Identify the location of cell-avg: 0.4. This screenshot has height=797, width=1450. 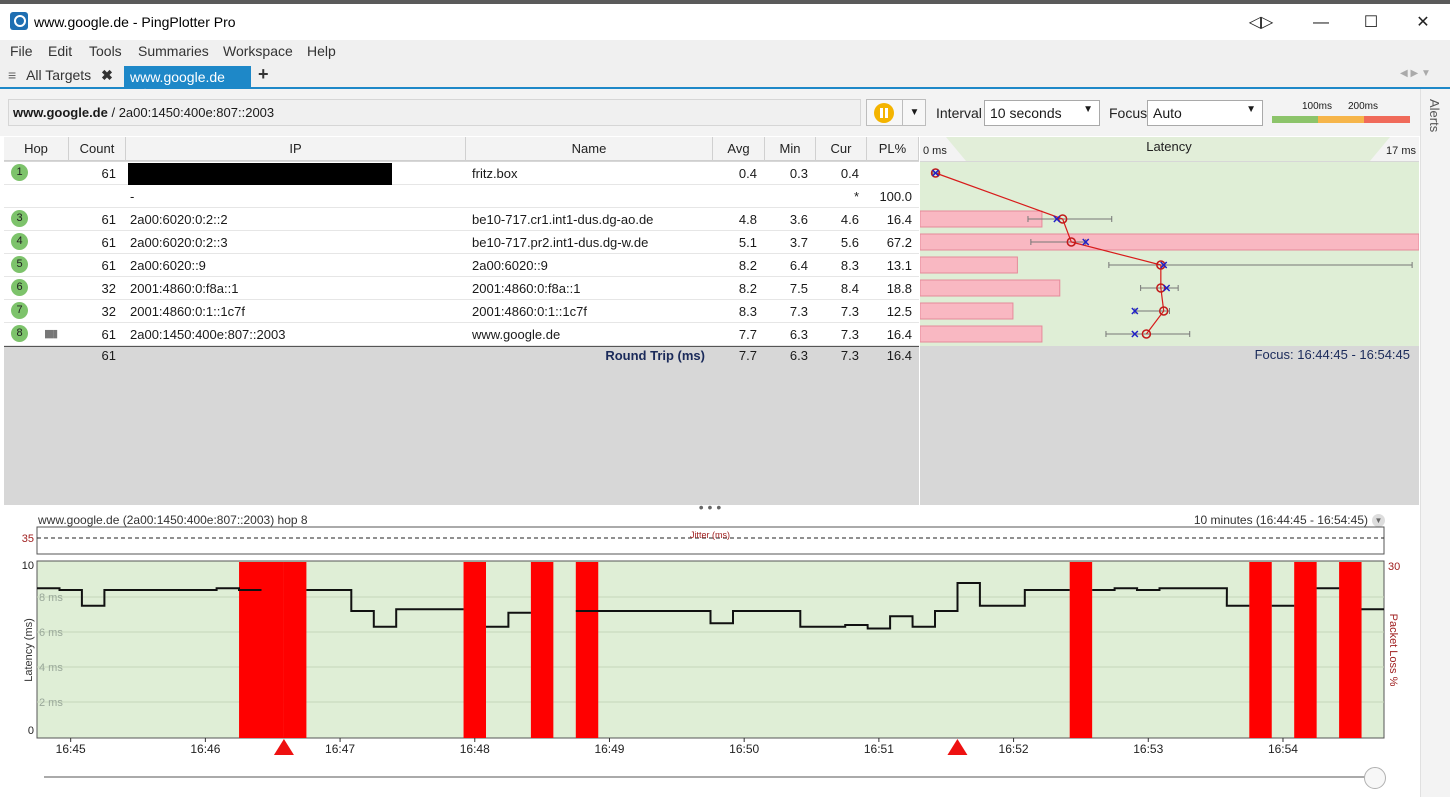
(747, 173).